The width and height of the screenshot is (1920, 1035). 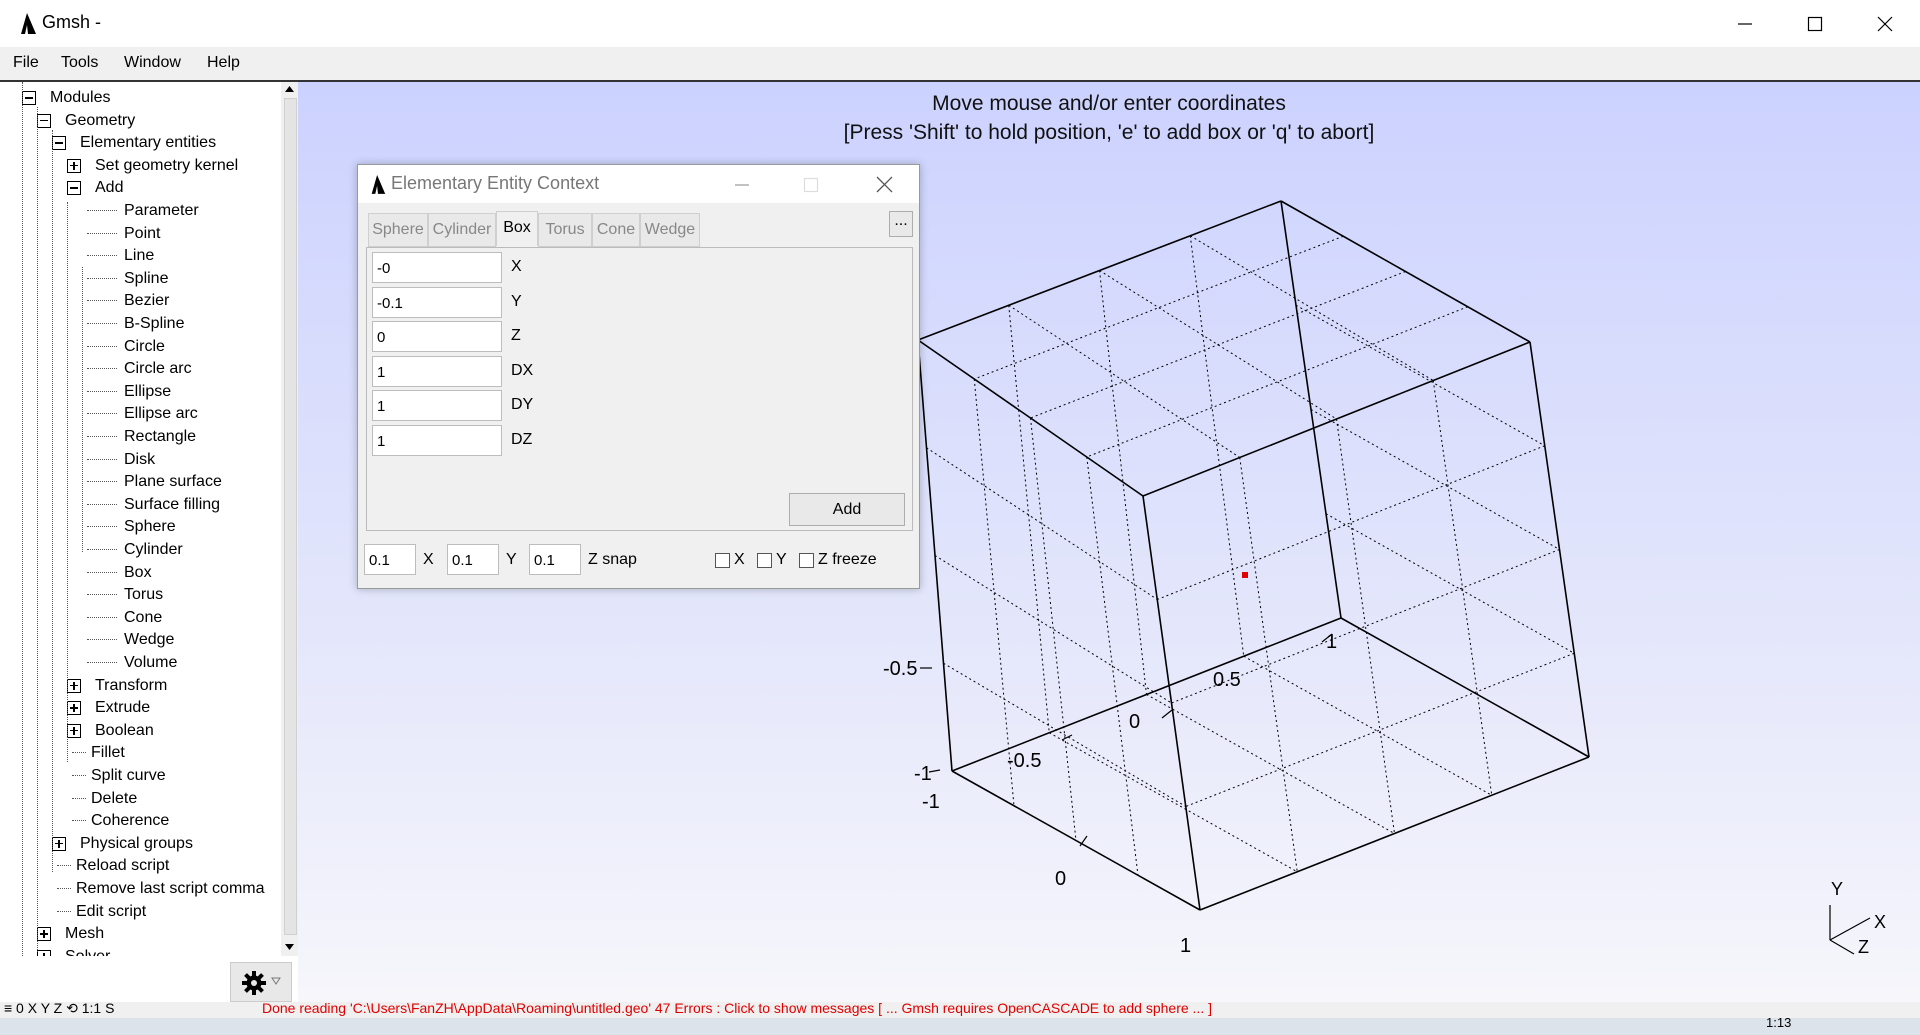 I want to click on tree-node-label: Parameter, so click(x=161, y=210).